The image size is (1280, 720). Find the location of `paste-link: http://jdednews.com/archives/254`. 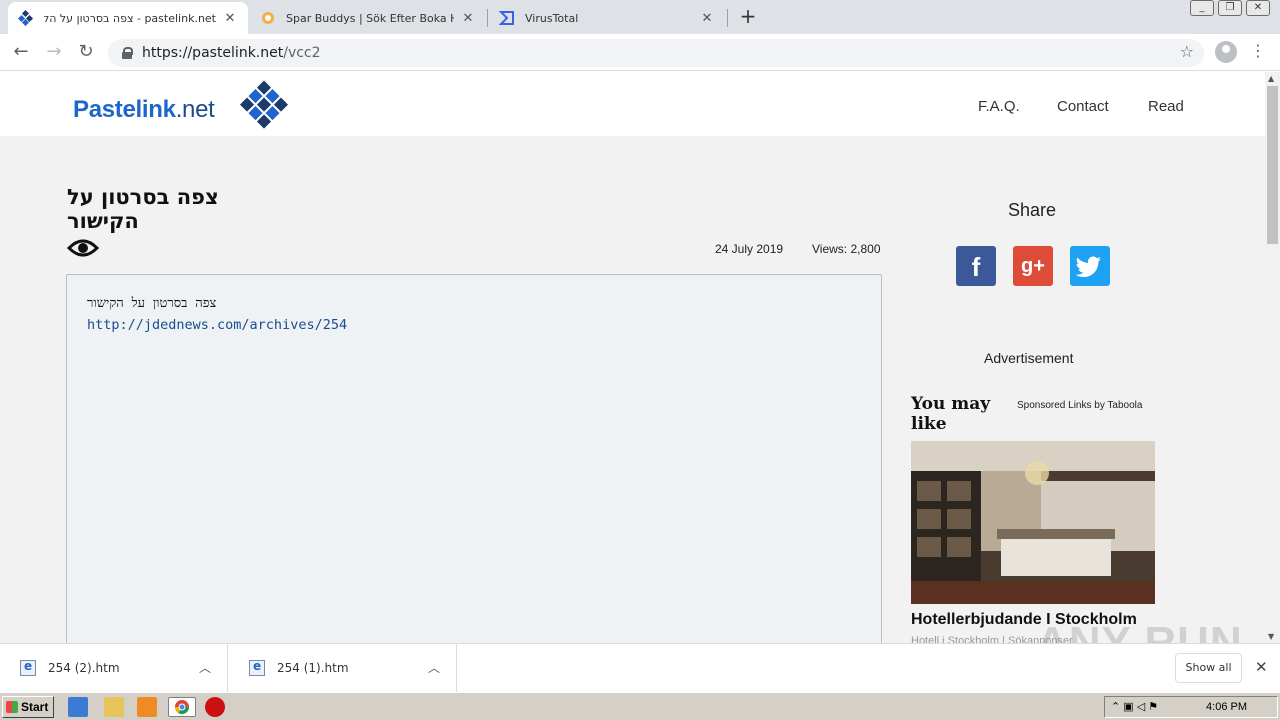

paste-link: http://jdednews.com/archives/254 is located at coordinates (217, 325).